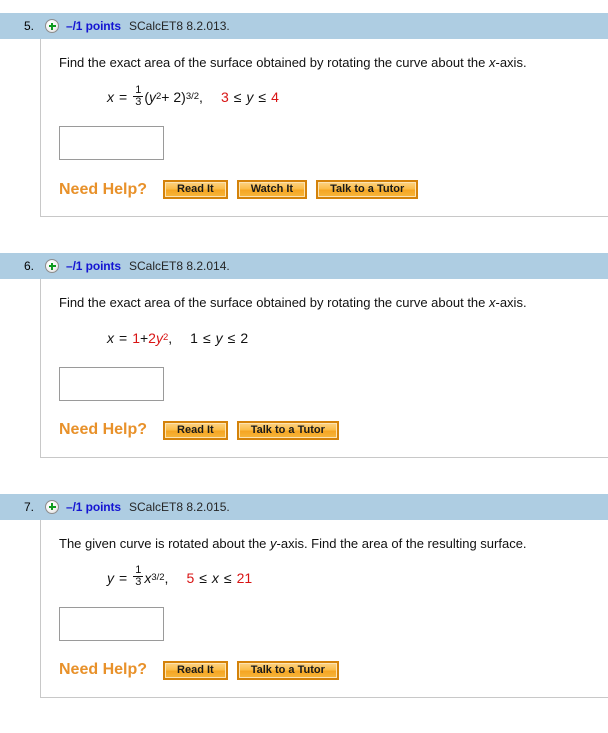  Describe the element at coordinates (138, 89) in the screenshot. I see `eq5-frac-numerator: 1` at that location.